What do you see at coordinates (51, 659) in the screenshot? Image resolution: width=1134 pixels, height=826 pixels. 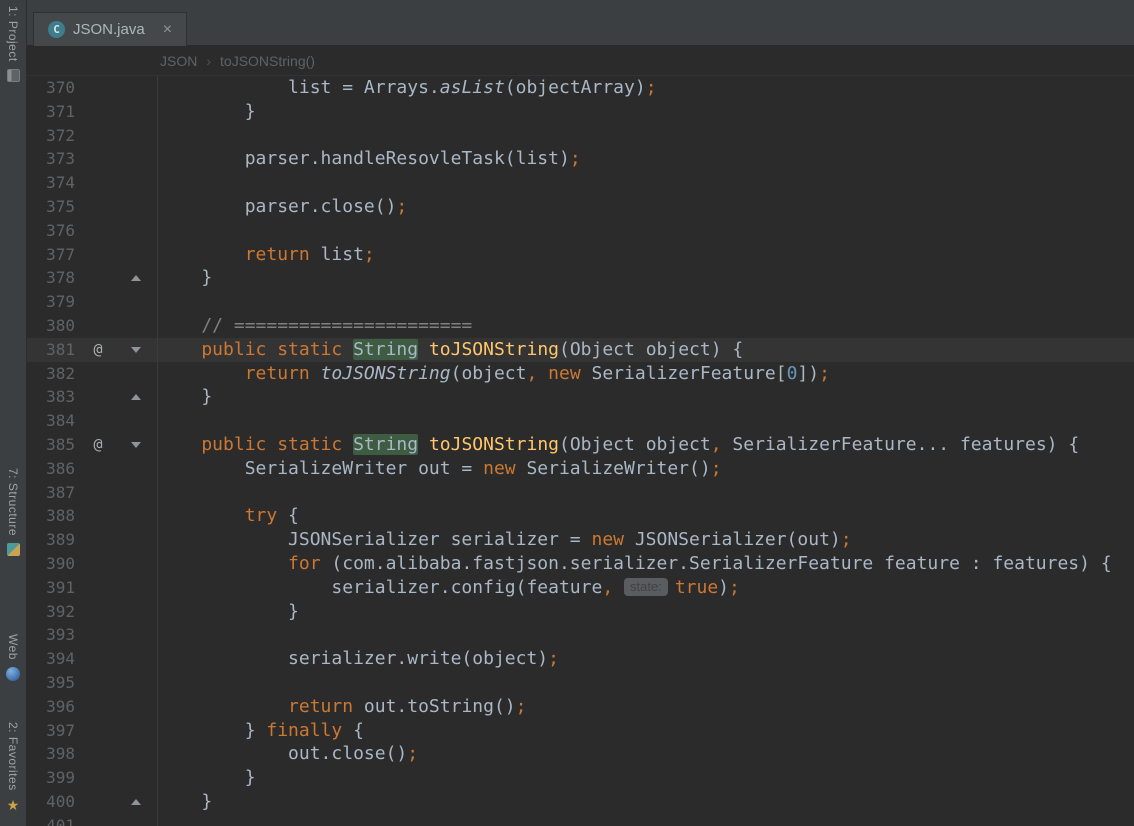 I see `line-number: 394` at bounding box center [51, 659].